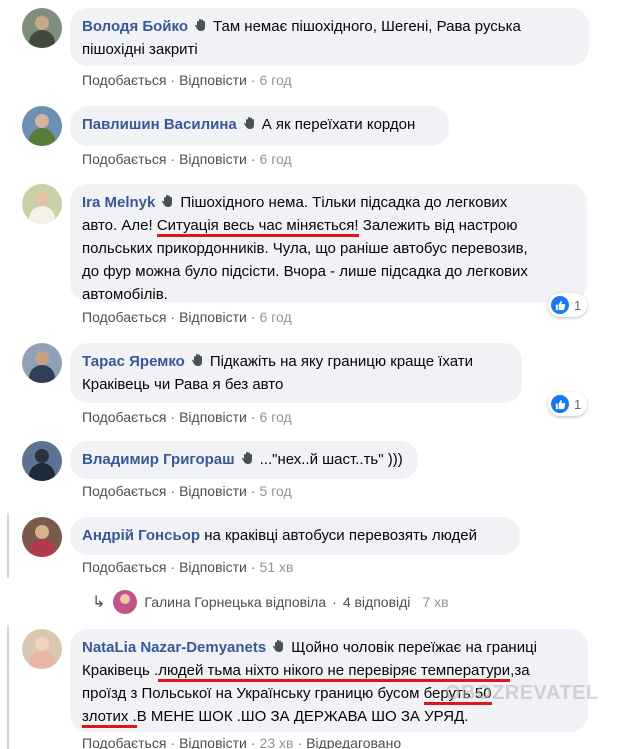 This screenshot has width=629, height=749. I want to click on comment-author: Андрій Гонсьор, so click(141, 535).